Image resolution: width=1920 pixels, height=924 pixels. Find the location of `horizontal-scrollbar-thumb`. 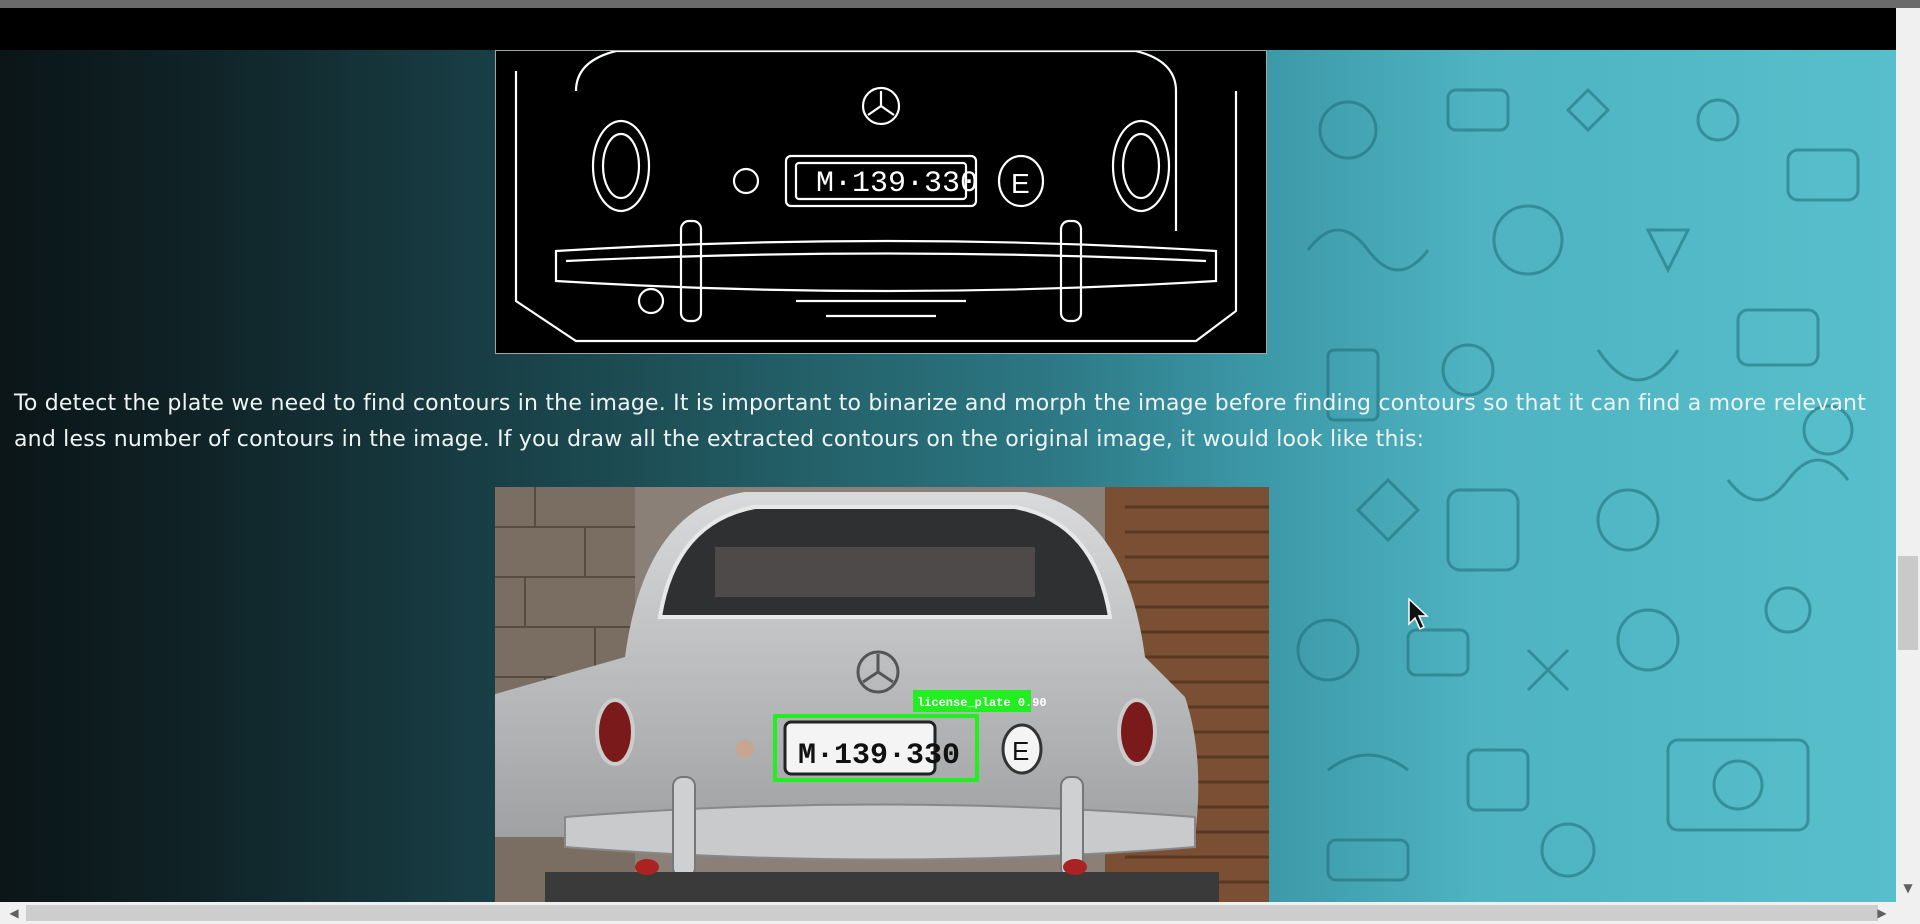

horizontal-scrollbar-thumb is located at coordinates (952, 913).